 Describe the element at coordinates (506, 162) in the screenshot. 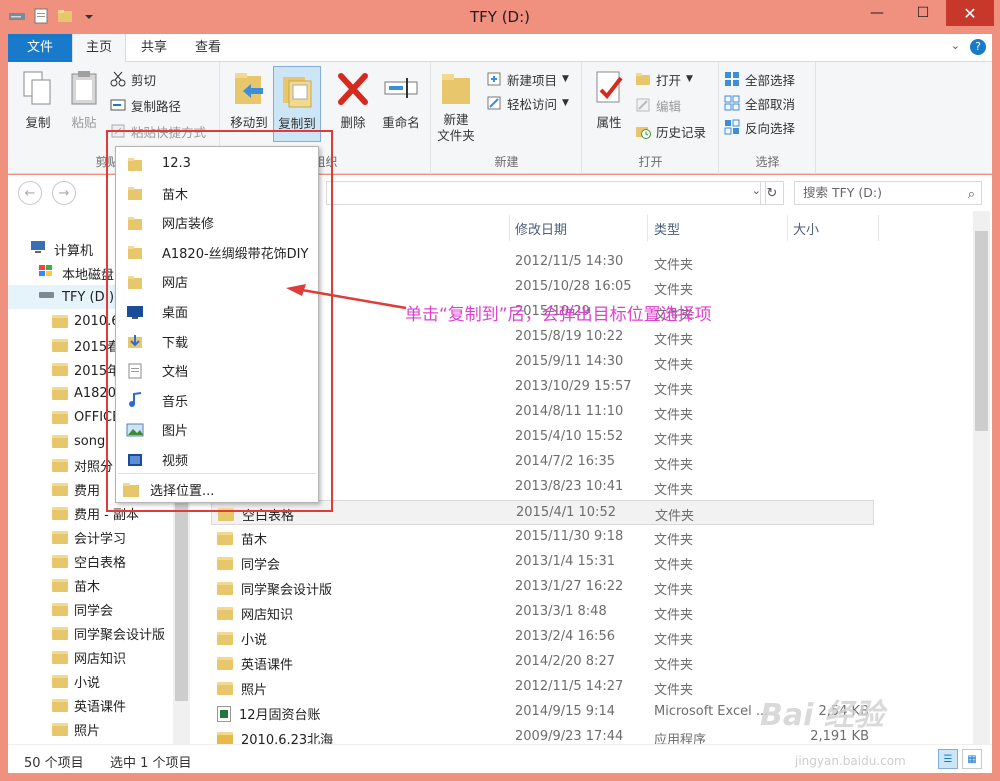

I see `new-group-label: 新建` at that location.